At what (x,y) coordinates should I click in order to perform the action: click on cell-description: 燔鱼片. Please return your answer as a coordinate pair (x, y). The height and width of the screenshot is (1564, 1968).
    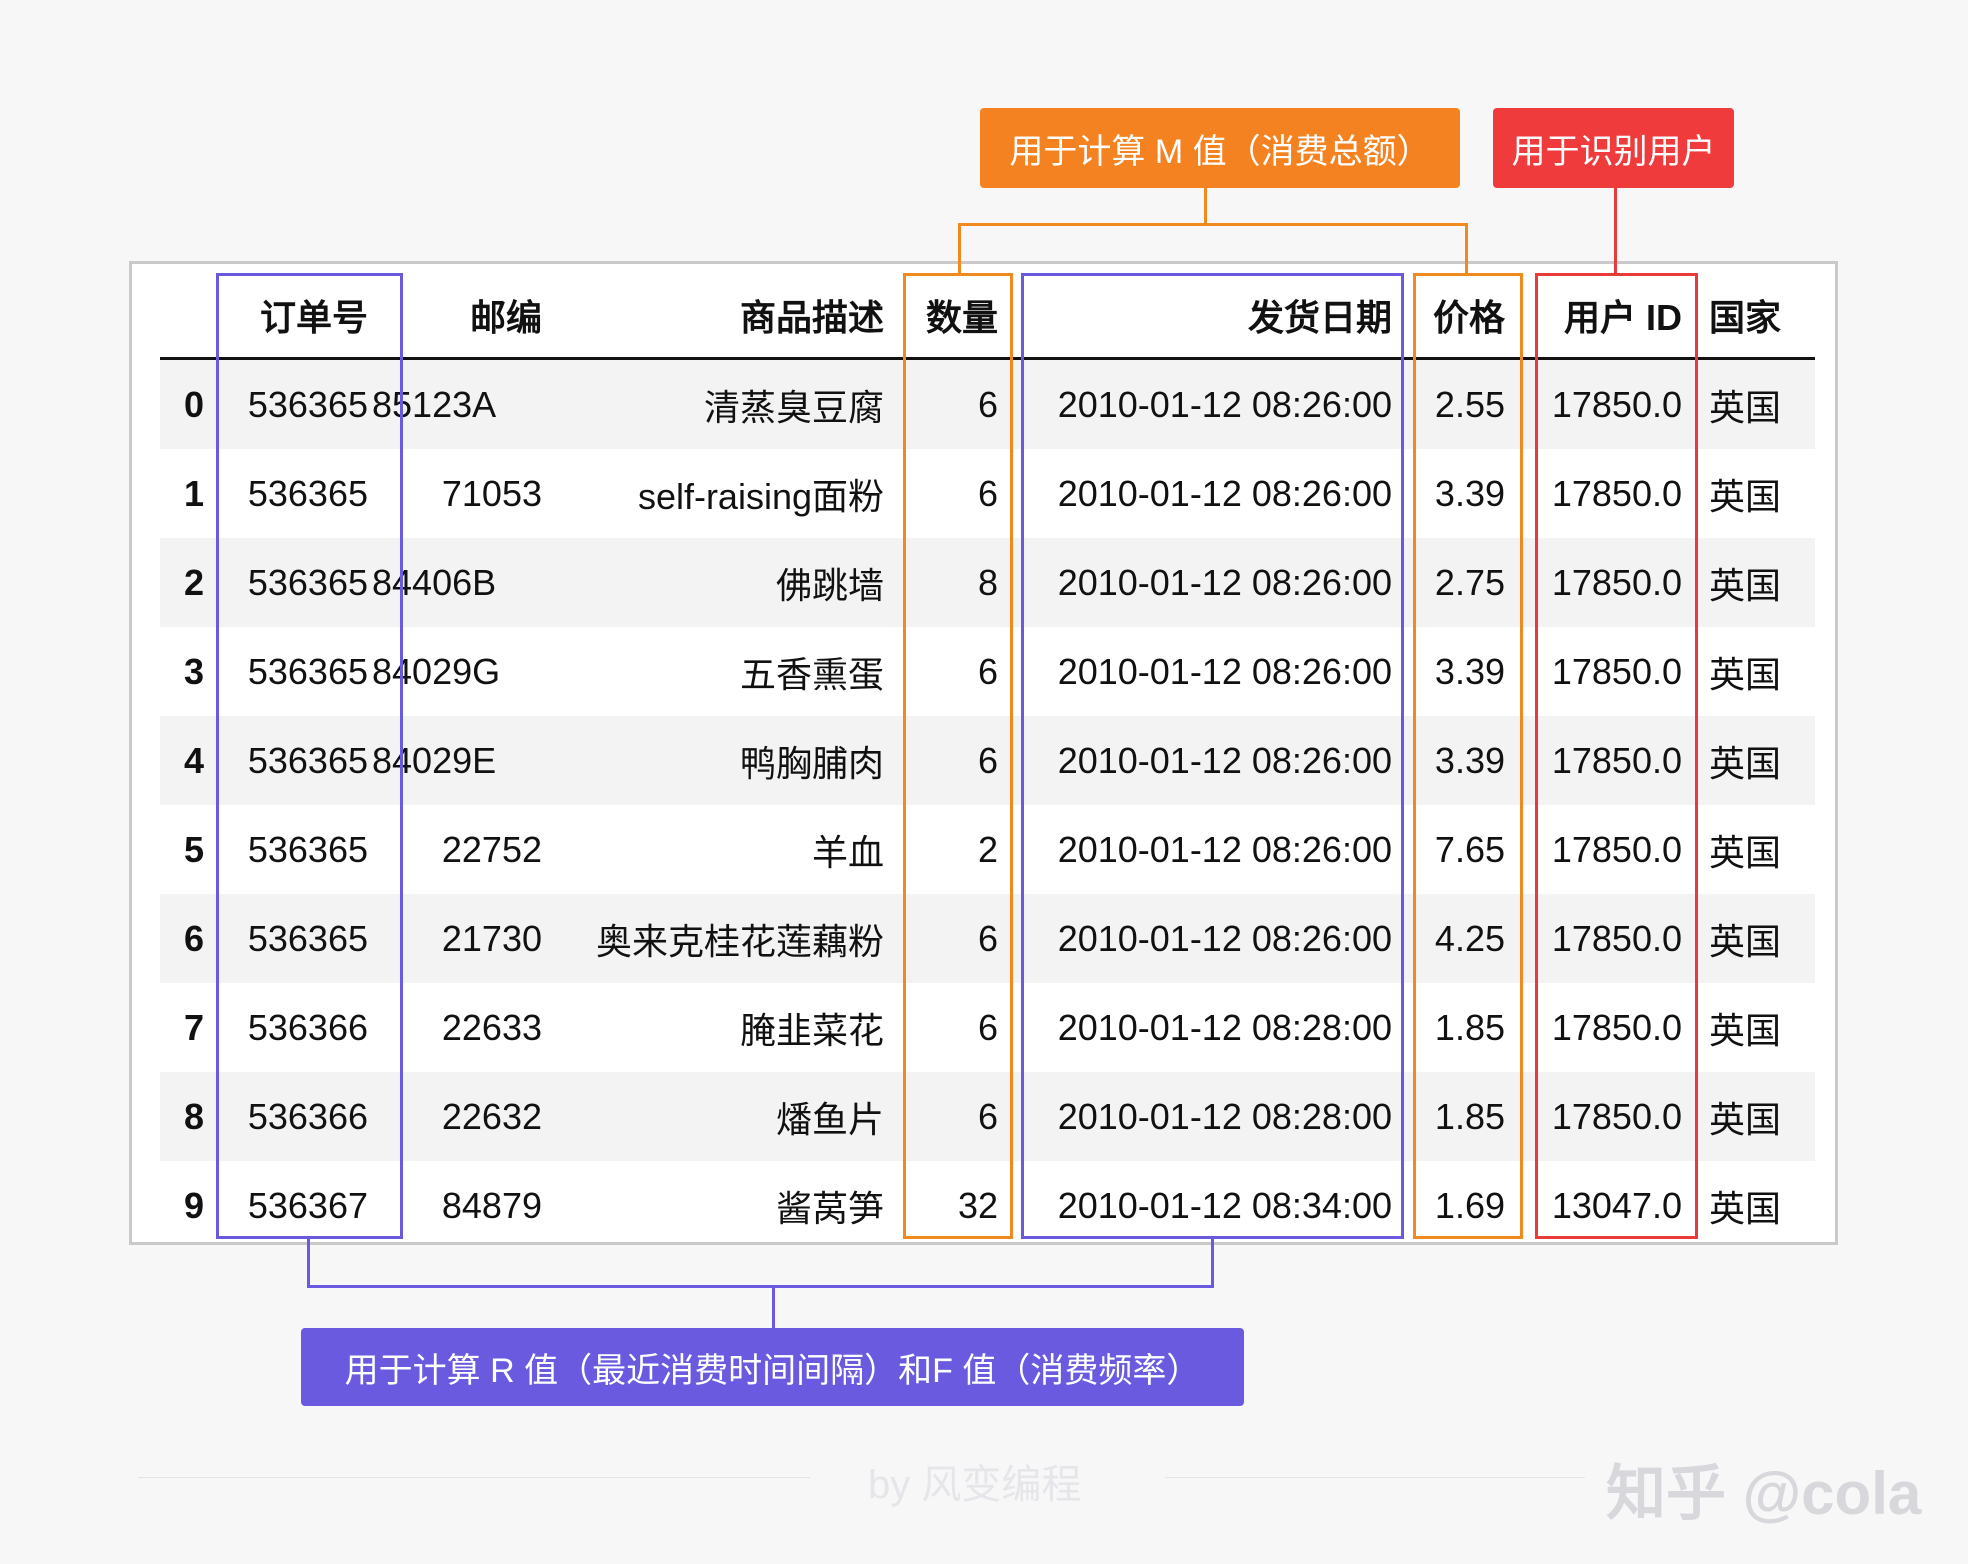
    Looking at the image, I should click on (829, 1119).